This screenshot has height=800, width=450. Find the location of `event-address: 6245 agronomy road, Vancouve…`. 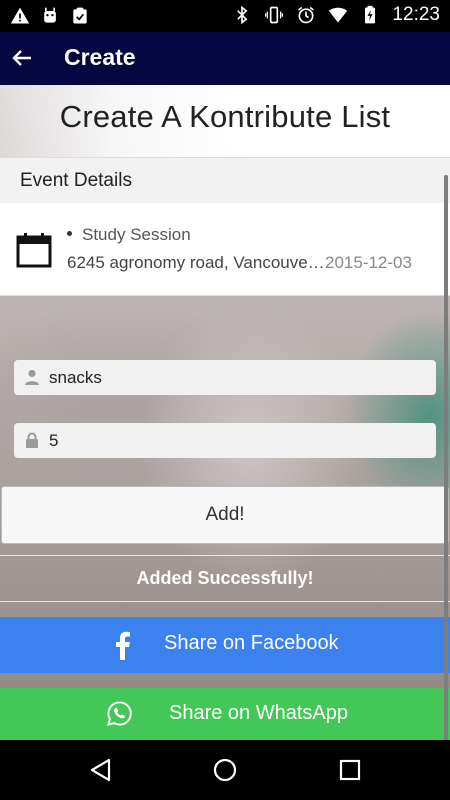

event-address: 6245 agronomy road, Vancouve… is located at coordinates (196, 262).